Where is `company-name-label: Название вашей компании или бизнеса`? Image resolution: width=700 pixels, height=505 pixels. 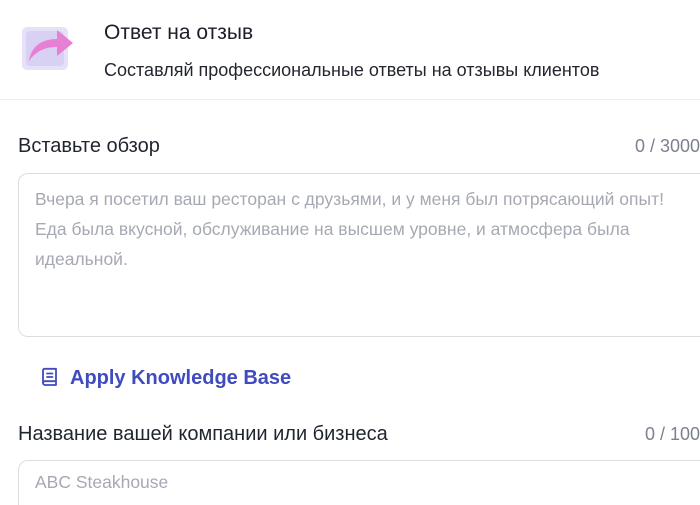 company-name-label: Название вашей компании или бизнеса is located at coordinates (203, 434).